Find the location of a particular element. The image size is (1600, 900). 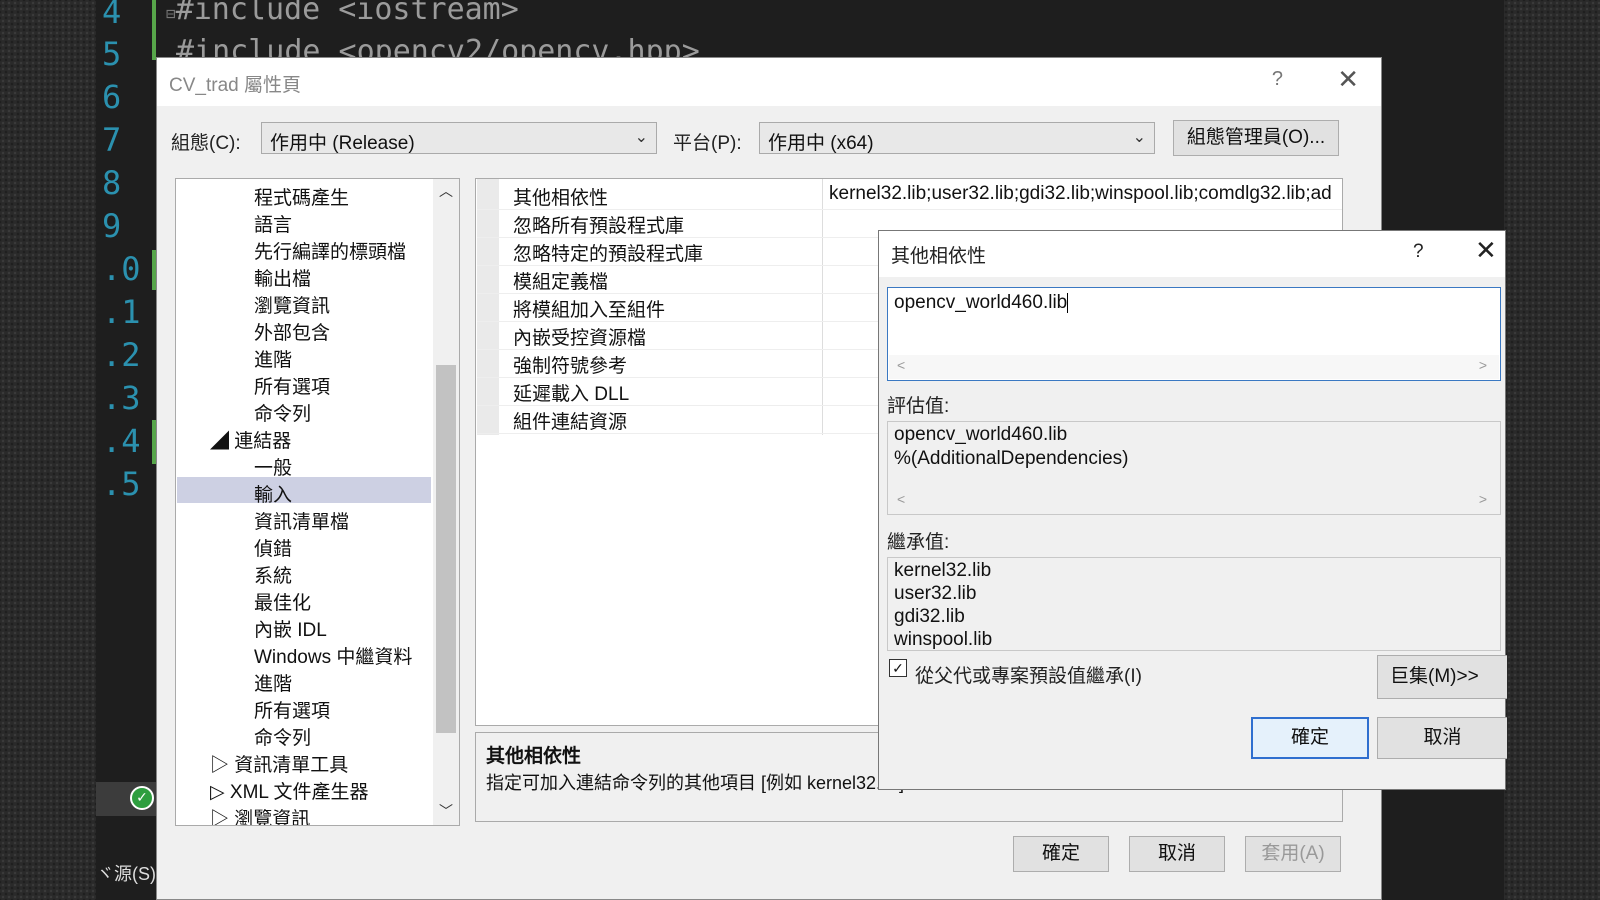

property-name: 其他相依性 is located at coordinates (561, 198).